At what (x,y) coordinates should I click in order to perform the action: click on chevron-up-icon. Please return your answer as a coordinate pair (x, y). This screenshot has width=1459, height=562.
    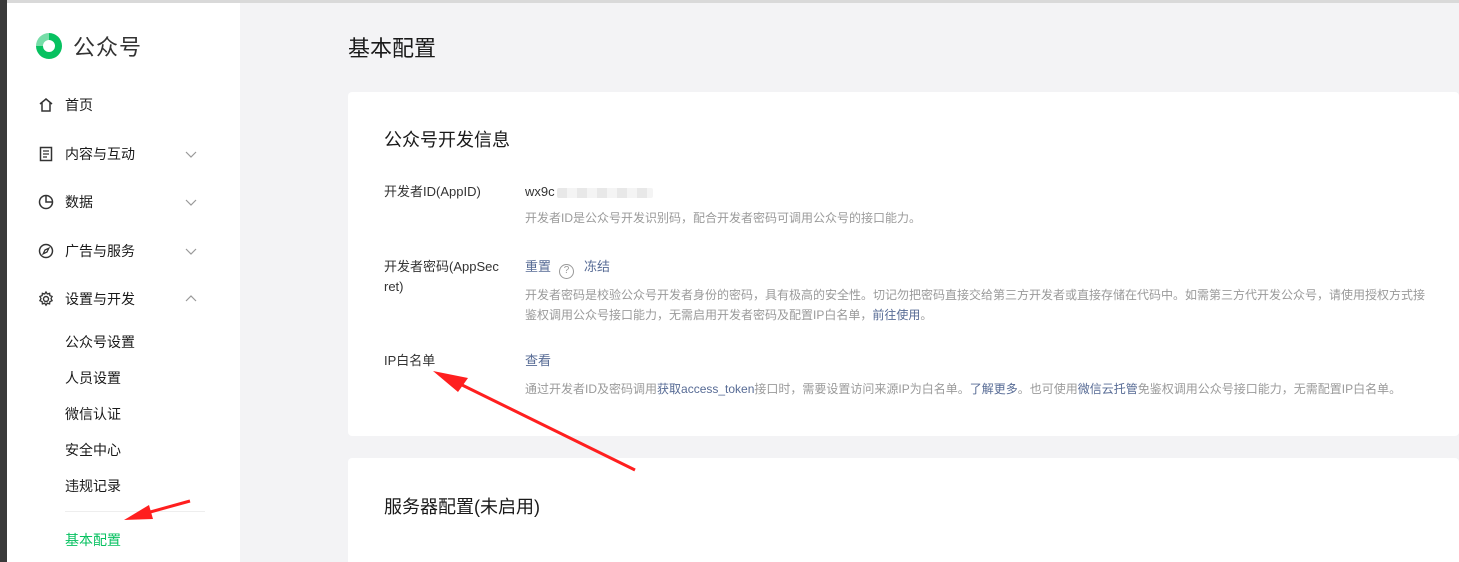
    Looking at the image, I should click on (191, 298).